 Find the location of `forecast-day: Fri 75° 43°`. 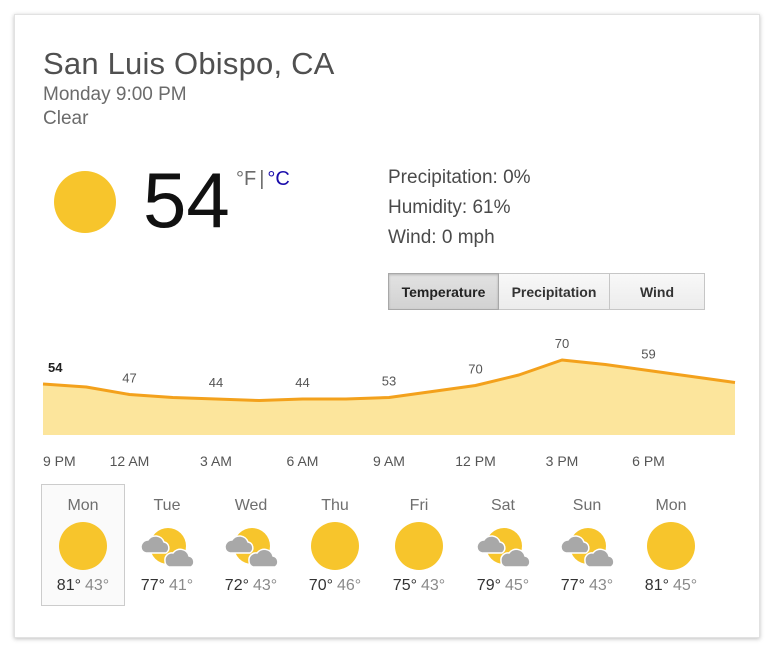

forecast-day: Fri 75° 43° is located at coordinates (419, 545).